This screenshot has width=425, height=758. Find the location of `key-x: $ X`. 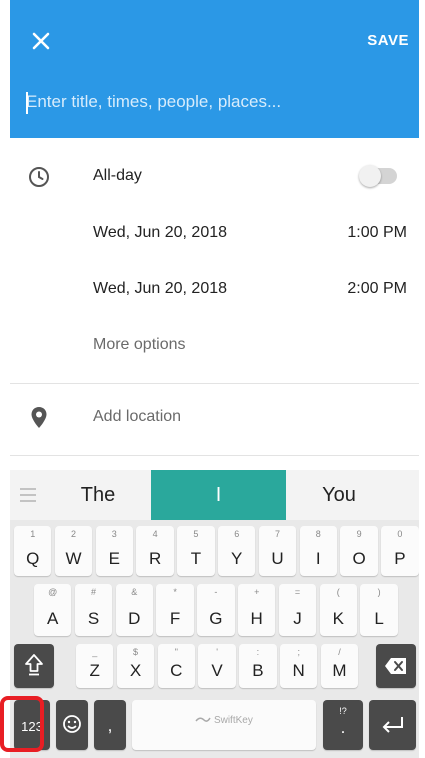

key-x: $ X is located at coordinates (135, 666).